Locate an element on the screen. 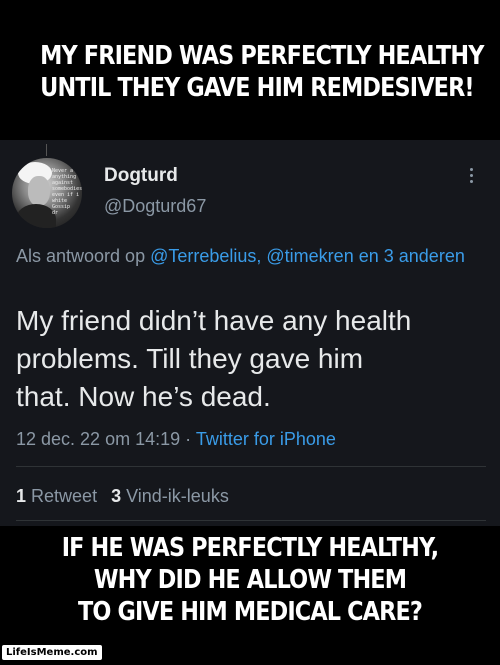 The image size is (500, 665). bottom-caption-line: TO GIVE HIM MEDICAL CARE? is located at coordinates (250, 612).